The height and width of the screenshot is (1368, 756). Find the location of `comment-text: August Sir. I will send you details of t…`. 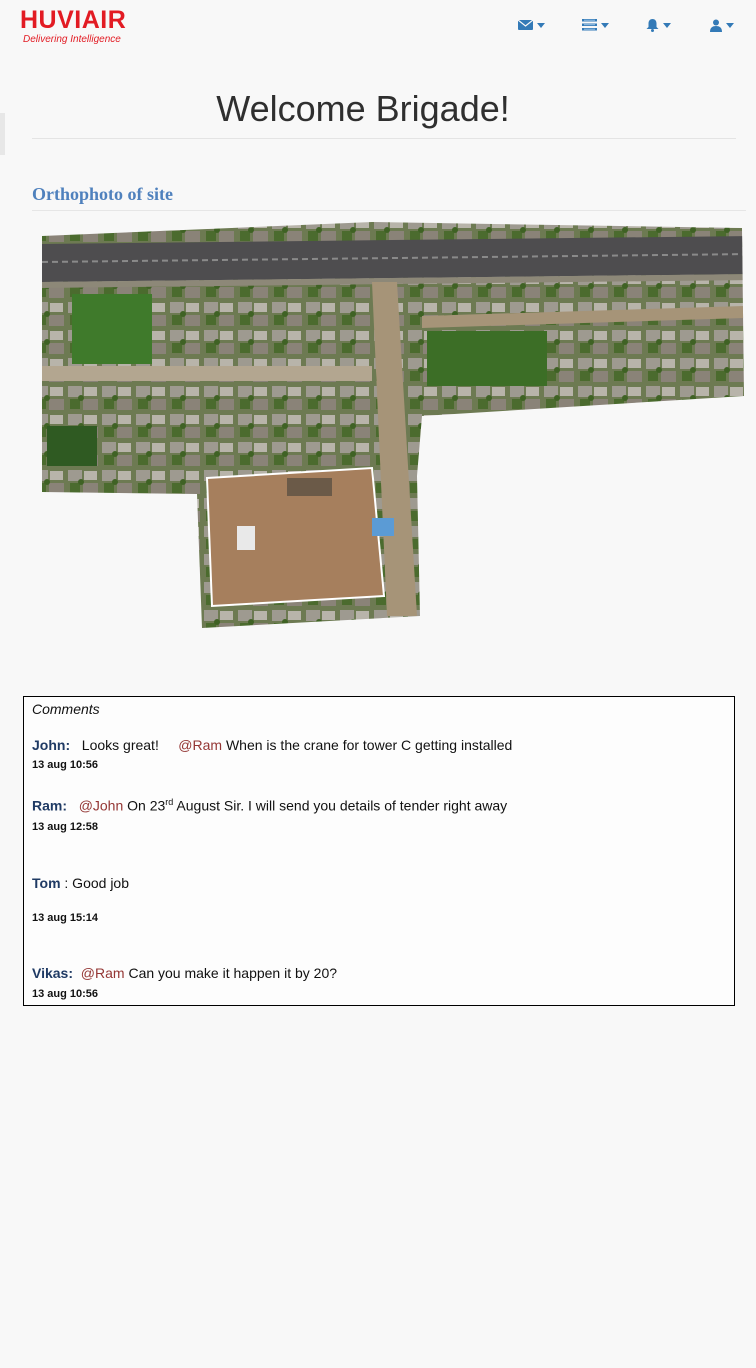

comment-text: August Sir. I will send you details of t… is located at coordinates (340, 805).